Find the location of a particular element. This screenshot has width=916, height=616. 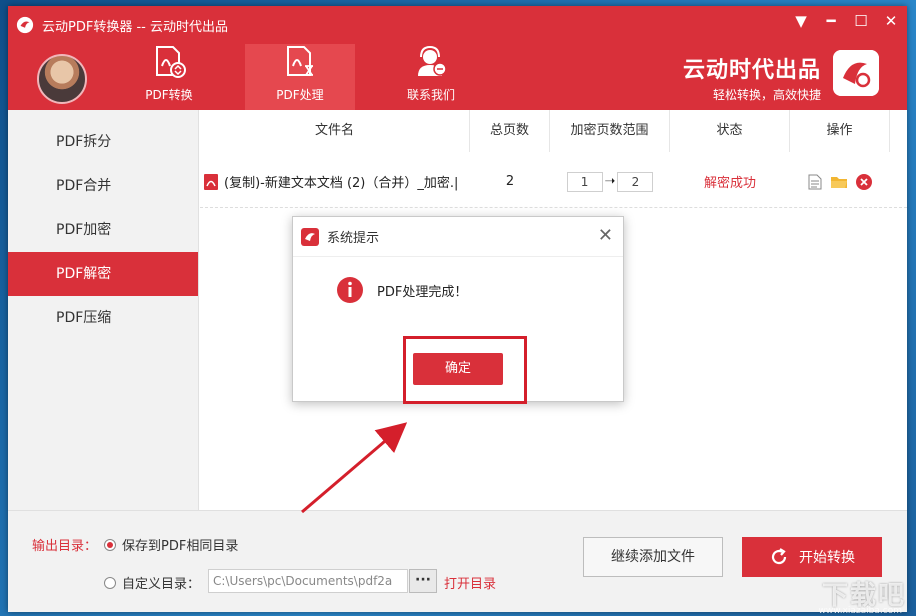

maximize-icon: ☐ is located at coordinates (861, 21).